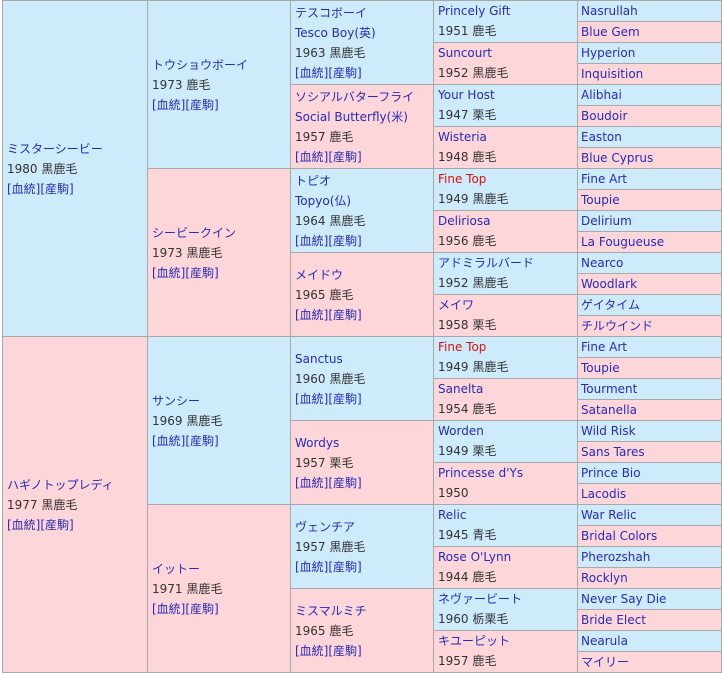  Describe the element at coordinates (651, 158) in the screenshot. I see `horse-name-link: Blue Cyprus` at that location.